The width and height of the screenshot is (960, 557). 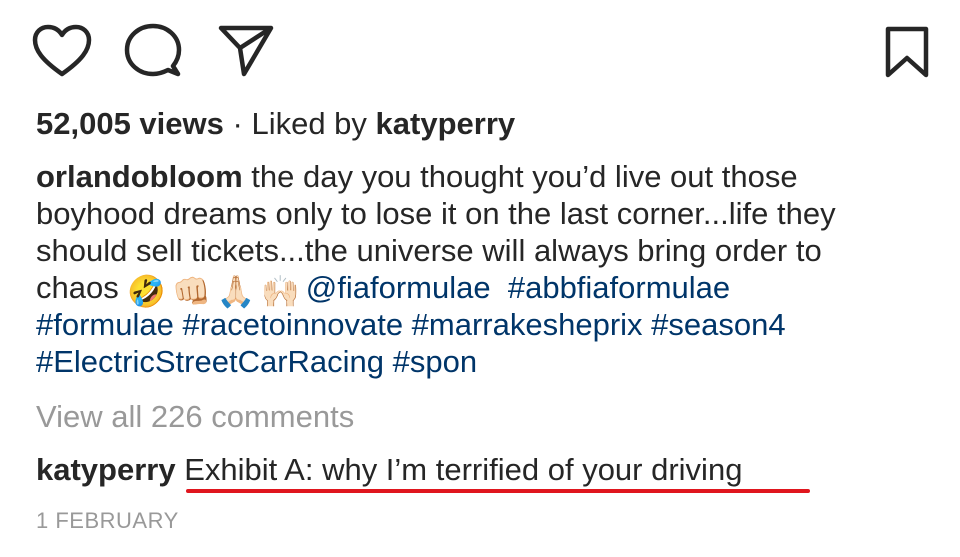 I want to click on heart-icon, so click(x=62, y=51).